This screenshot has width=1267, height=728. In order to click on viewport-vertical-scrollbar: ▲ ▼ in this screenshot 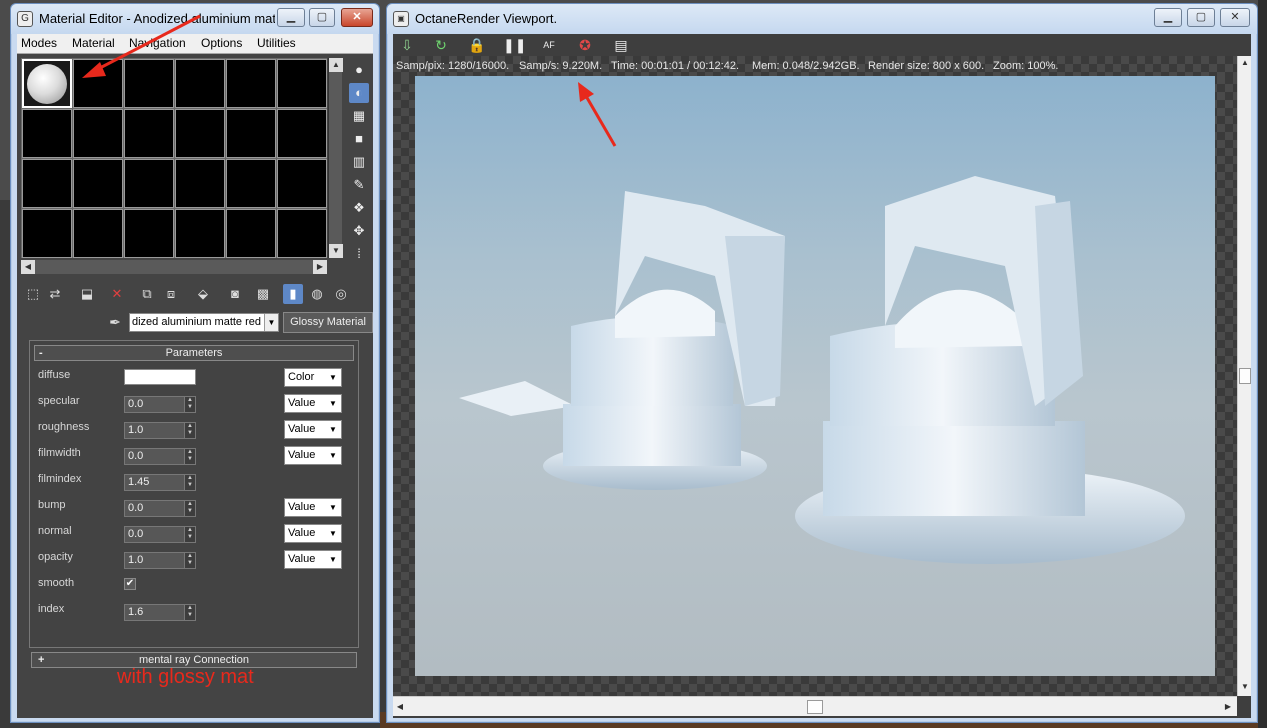, I will do `click(1244, 376)`.